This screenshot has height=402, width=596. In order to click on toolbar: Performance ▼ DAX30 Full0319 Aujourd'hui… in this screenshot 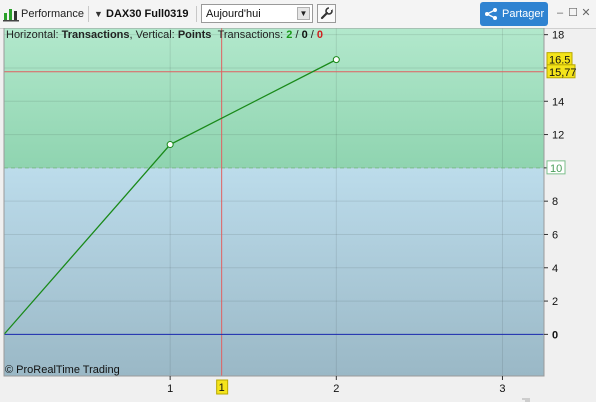, I will do `click(298, 14)`.